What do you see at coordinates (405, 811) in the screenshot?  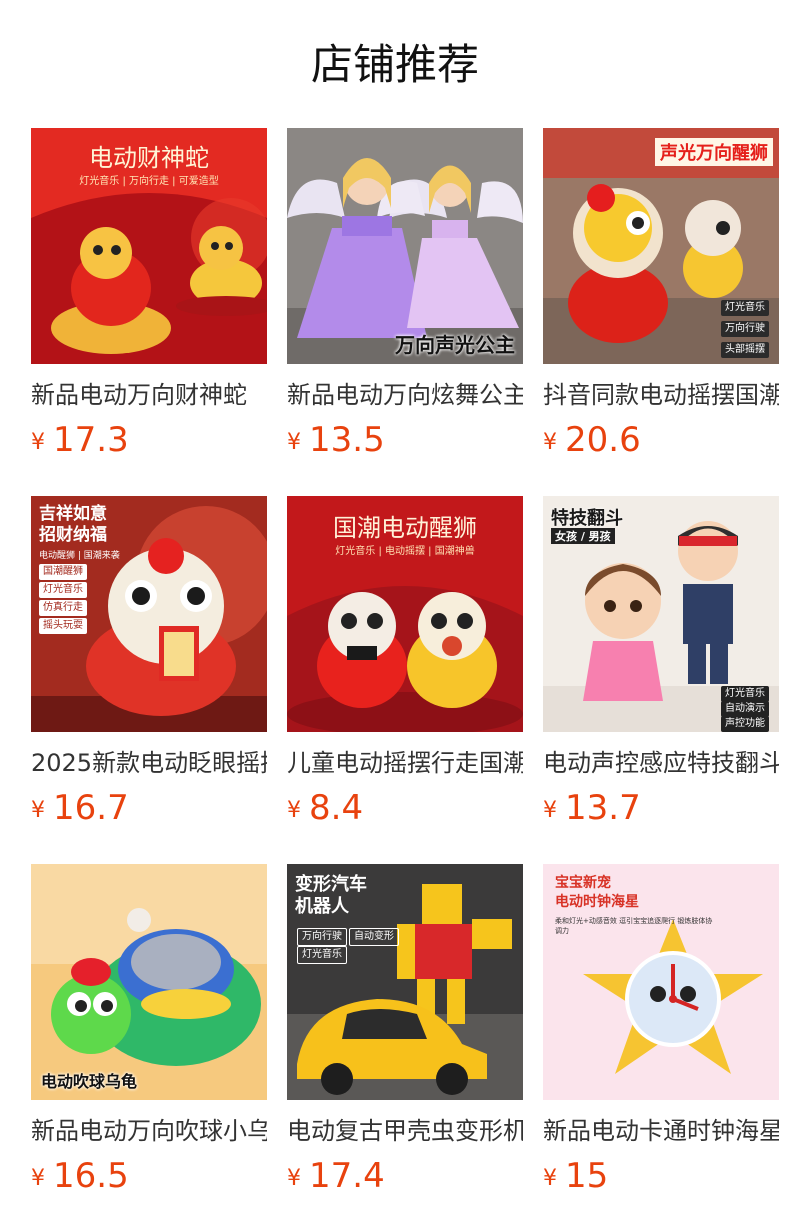 I see `product-price: ¥8.4` at bounding box center [405, 811].